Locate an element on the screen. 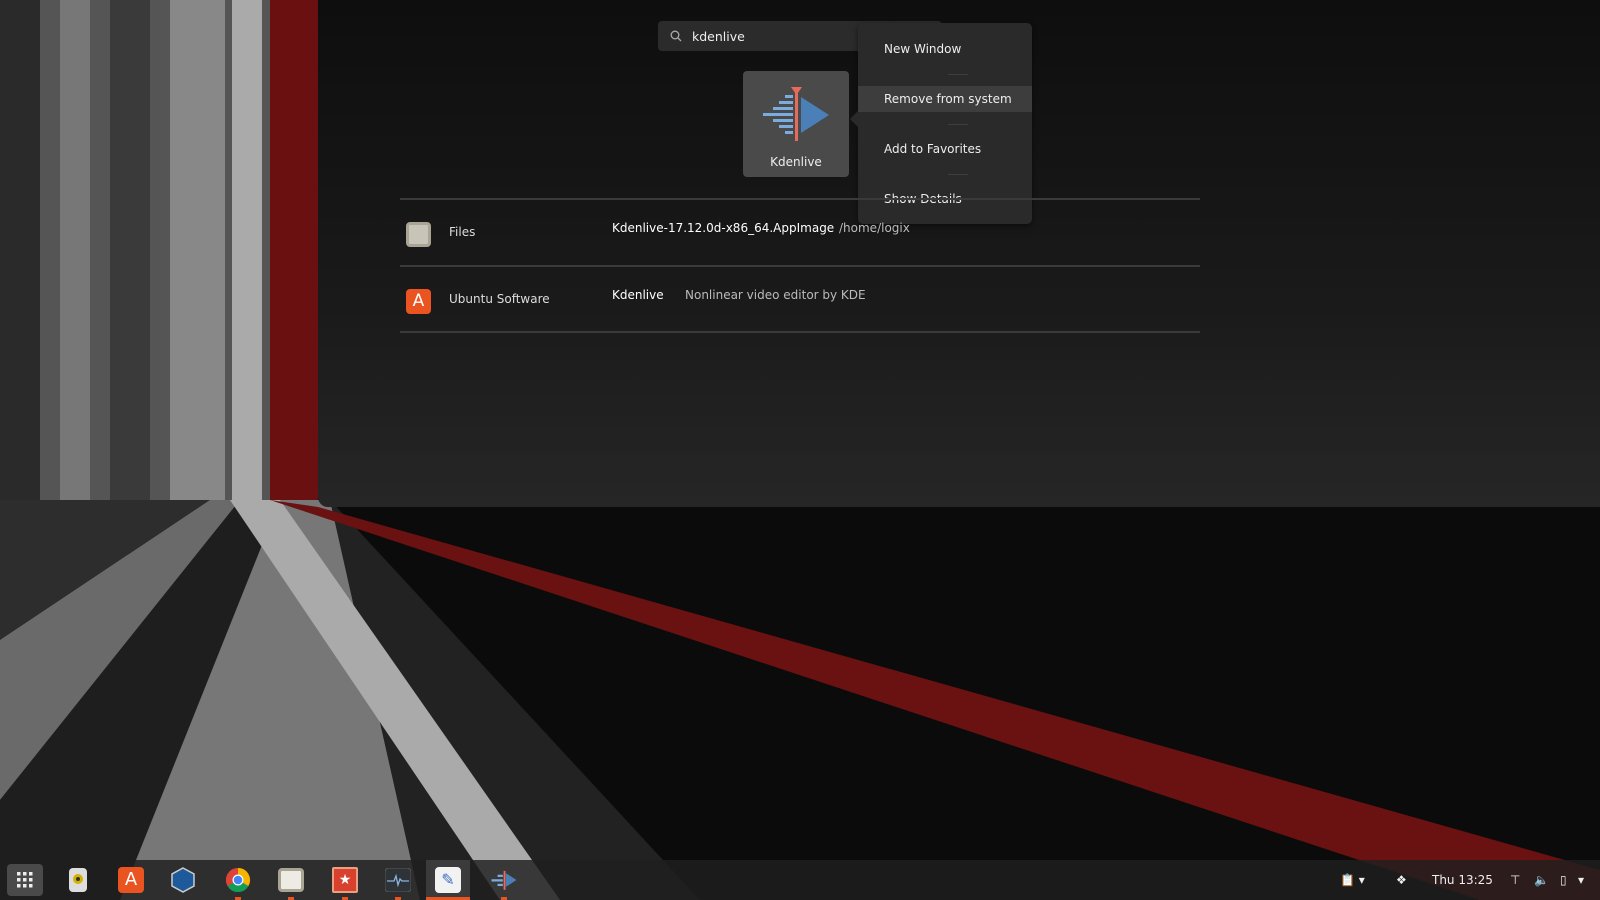  rhythmbox-icon is located at coordinates (78, 880).